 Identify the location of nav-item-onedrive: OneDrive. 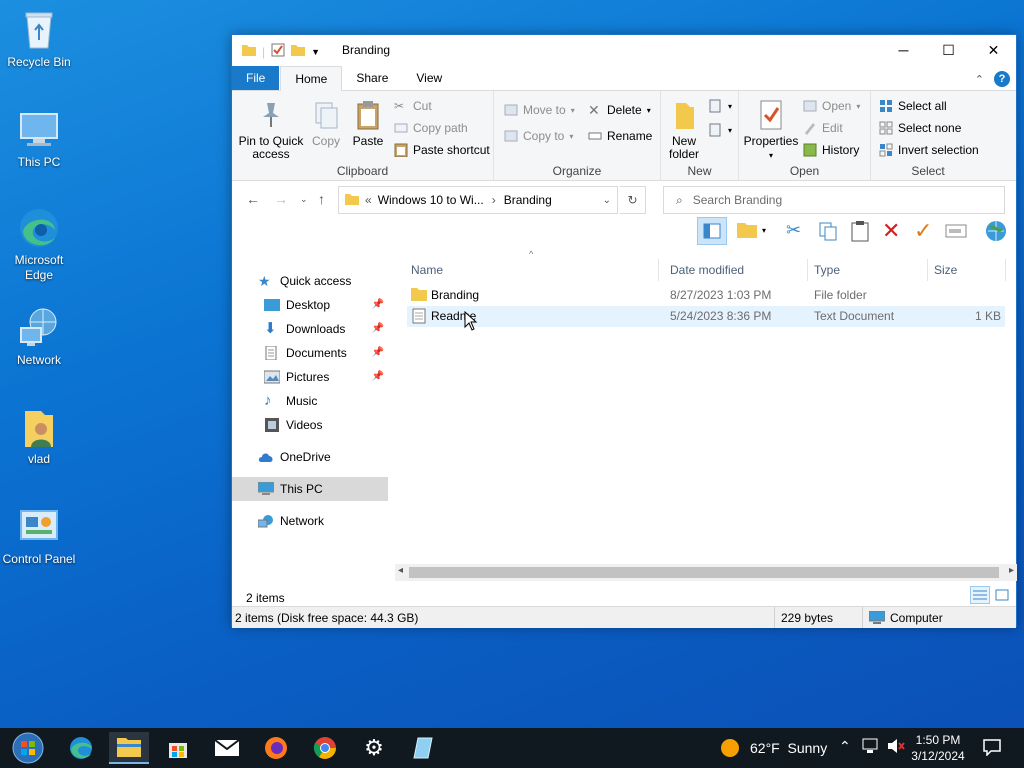
(310, 457).